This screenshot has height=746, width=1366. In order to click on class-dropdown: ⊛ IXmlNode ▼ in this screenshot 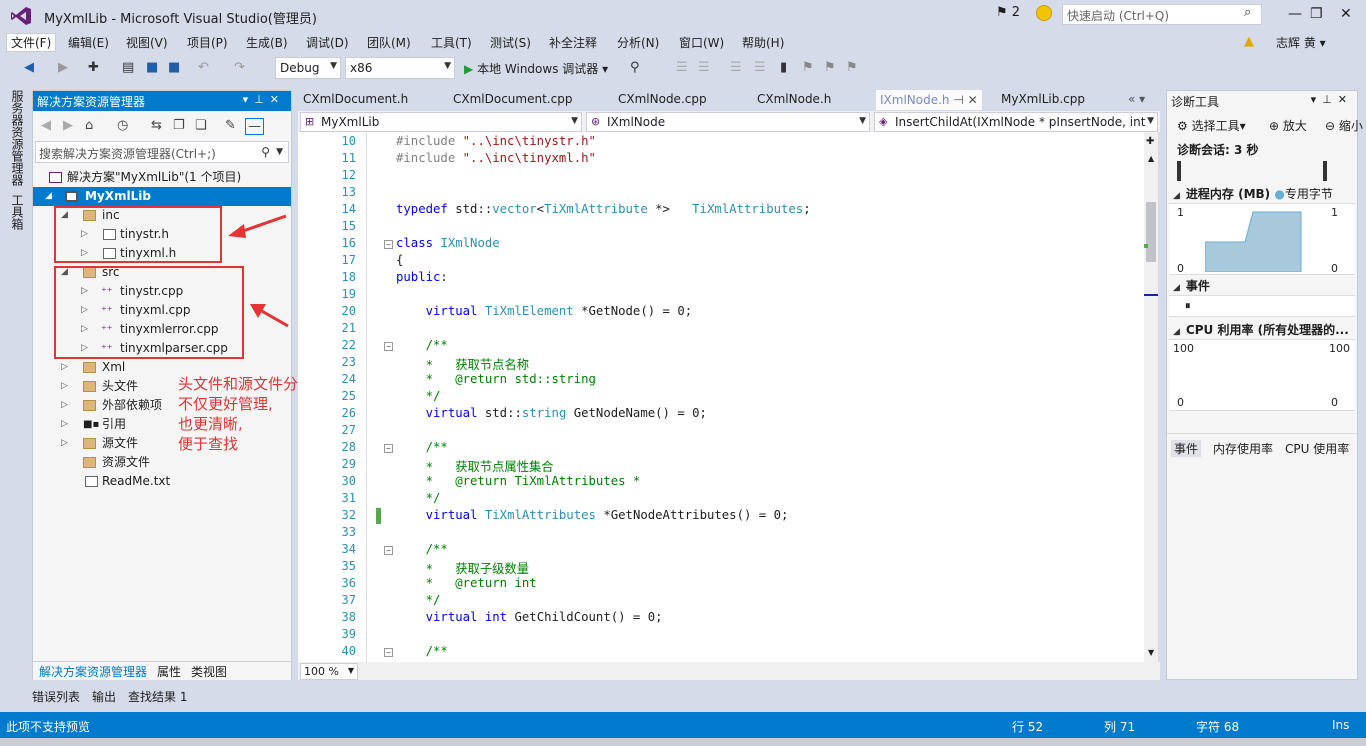, I will do `click(728, 122)`.